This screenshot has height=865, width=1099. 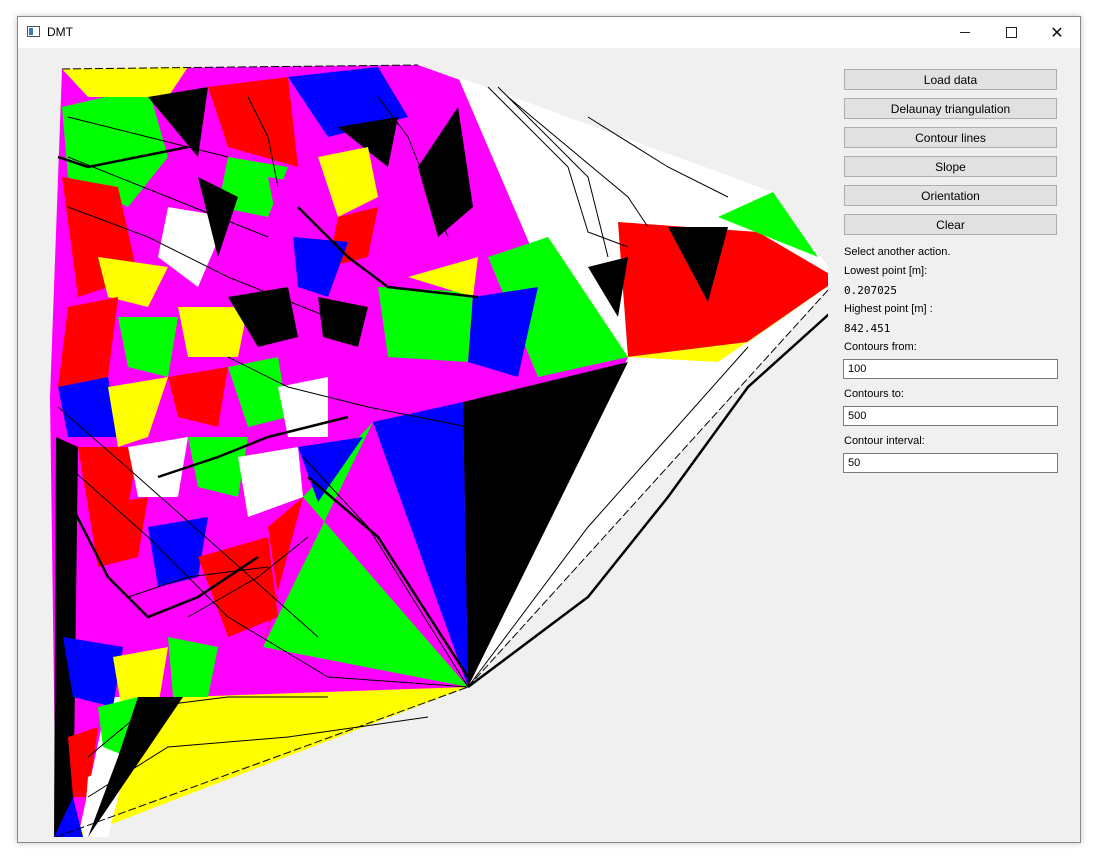 I want to click on status-label: Select another action., so click(x=897, y=252).